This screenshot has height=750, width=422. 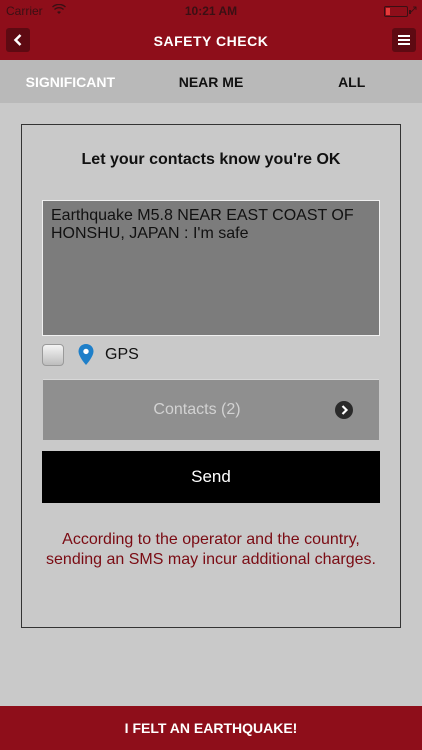 I want to click on gps-label: GPS, so click(x=122, y=354).